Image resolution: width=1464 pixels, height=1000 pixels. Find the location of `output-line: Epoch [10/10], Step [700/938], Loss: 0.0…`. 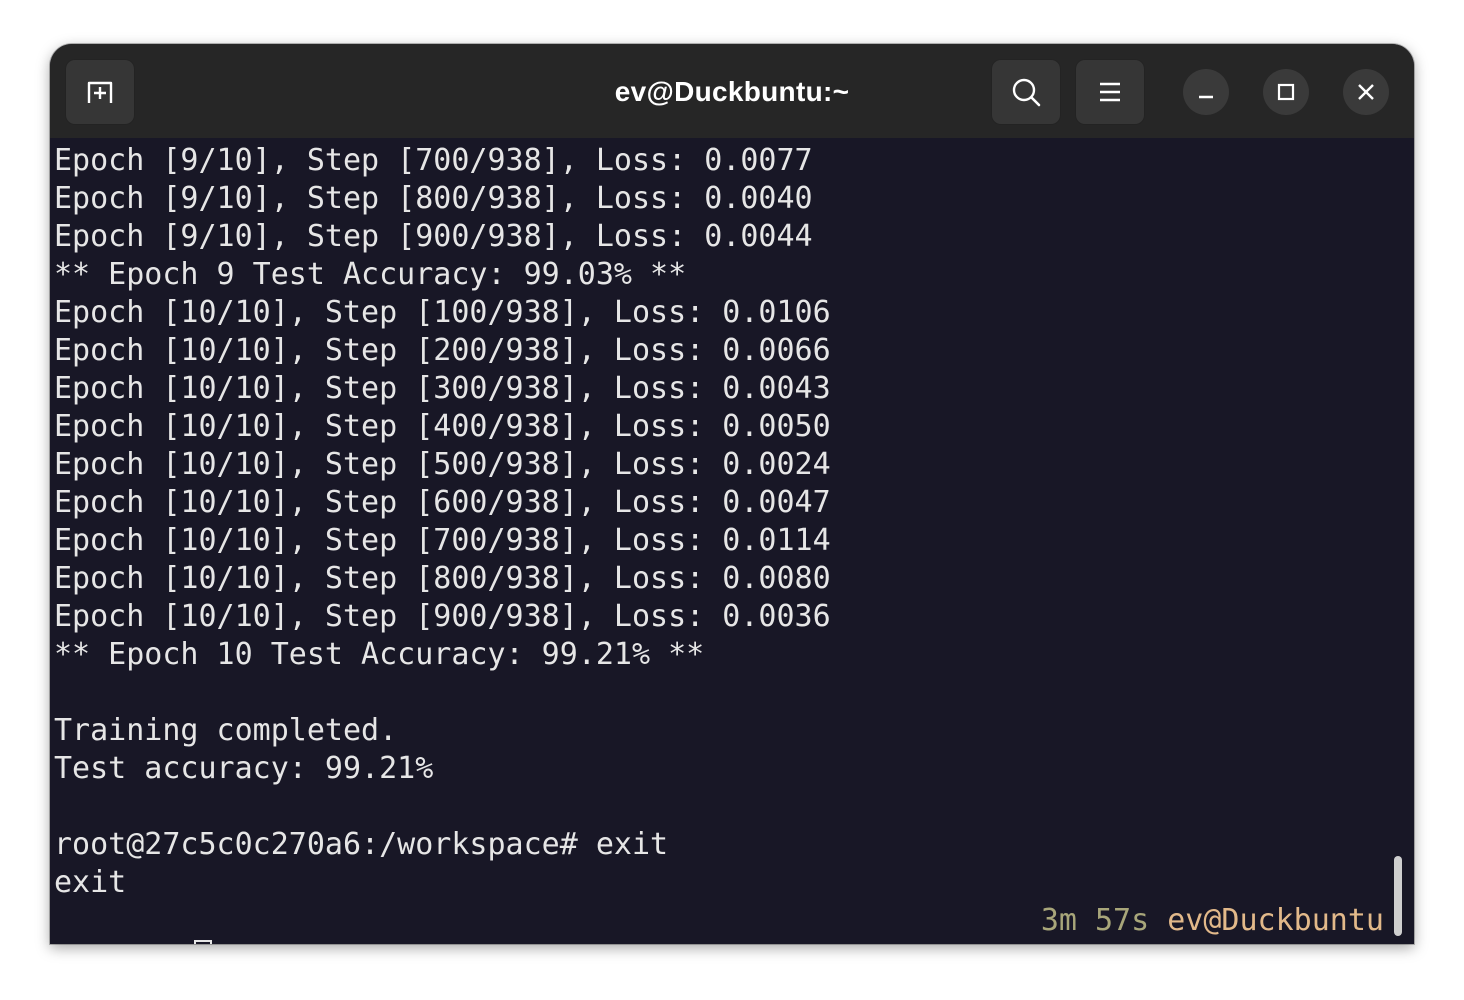

output-line: Epoch [10/10], Step [700/938], Loss: 0.0… is located at coordinates (442, 540).